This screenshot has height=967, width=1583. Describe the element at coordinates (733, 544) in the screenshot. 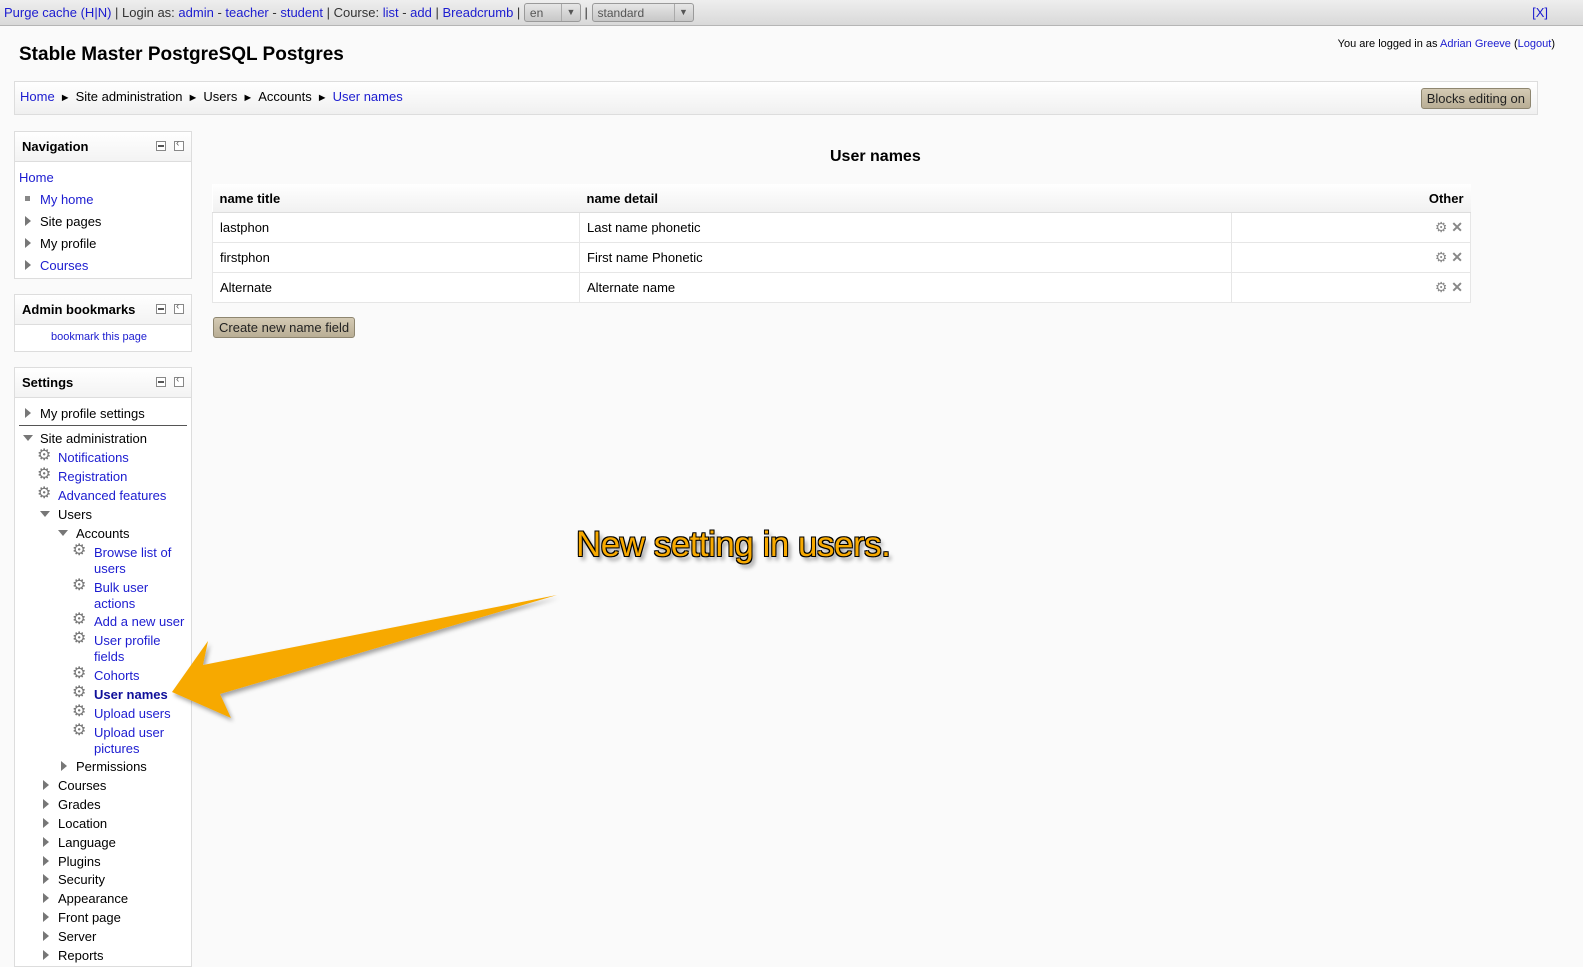

I see `annotation-callout-text: New setting in users.` at that location.